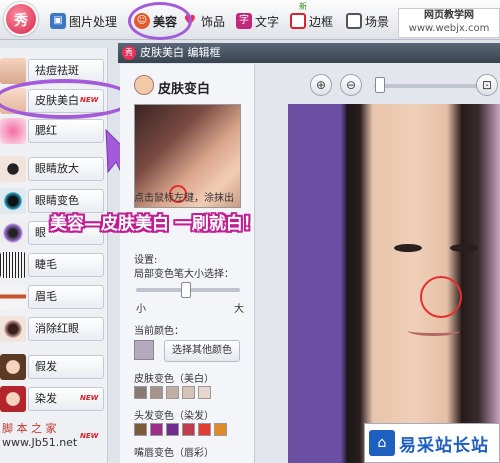 Image resolution: width=500 pixels, height=463 pixels. What do you see at coordinates (29, 428) in the screenshot?
I see `watermark-bl-line1: 脚 本 之 家` at bounding box center [29, 428].